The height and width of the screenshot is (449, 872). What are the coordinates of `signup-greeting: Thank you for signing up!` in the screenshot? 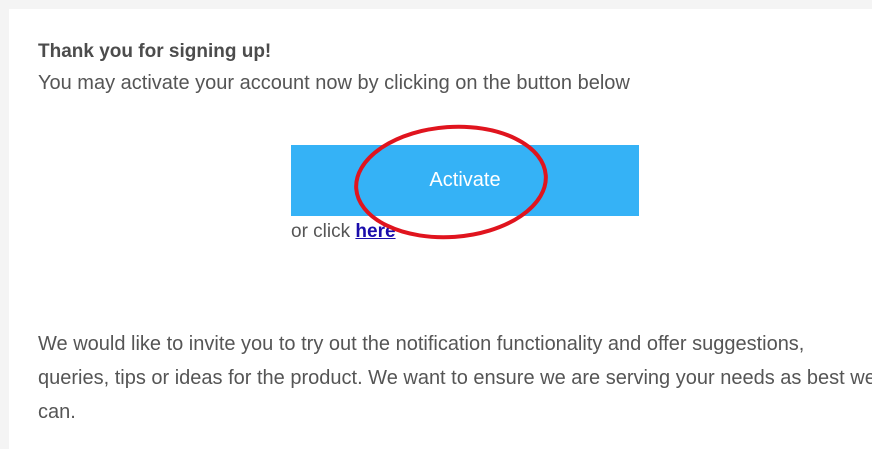 It's located at (155, 51).